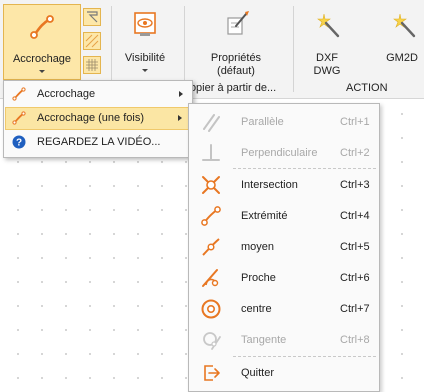 This screenshot has width=424, height=392. I want to click on menu-item-intersection: Intersection Ctrl+3, so click(284, 185).